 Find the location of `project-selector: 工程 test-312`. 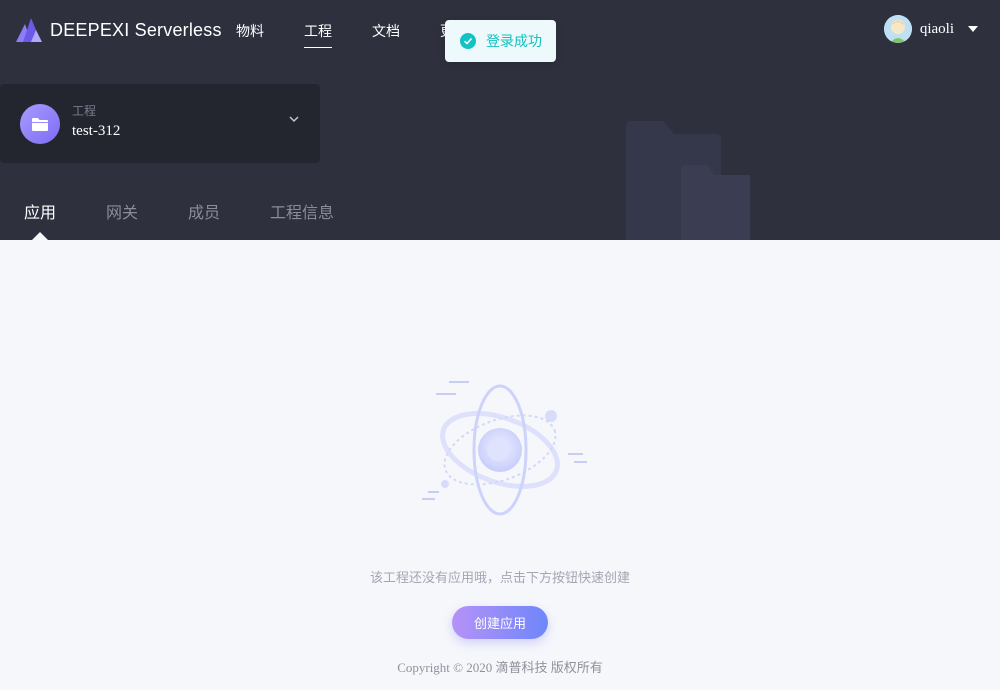

project-selector: 工程 test-312 is located at coordinates (160, 123).